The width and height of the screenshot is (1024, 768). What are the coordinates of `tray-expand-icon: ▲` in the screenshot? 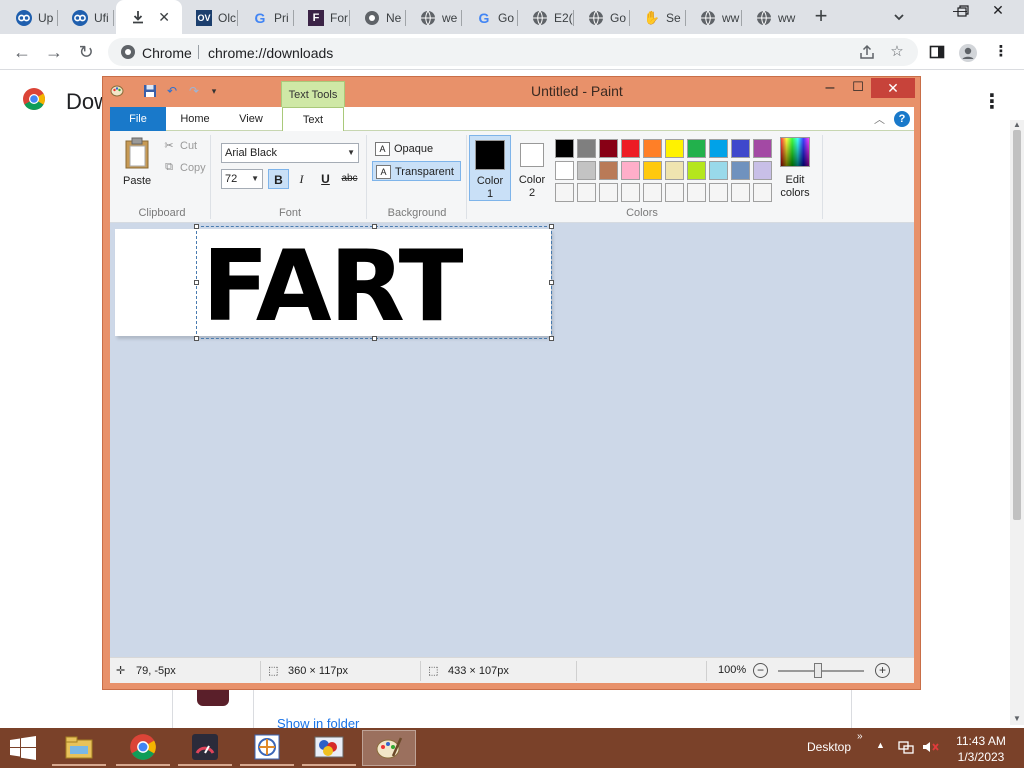 It's located at (880, 745).